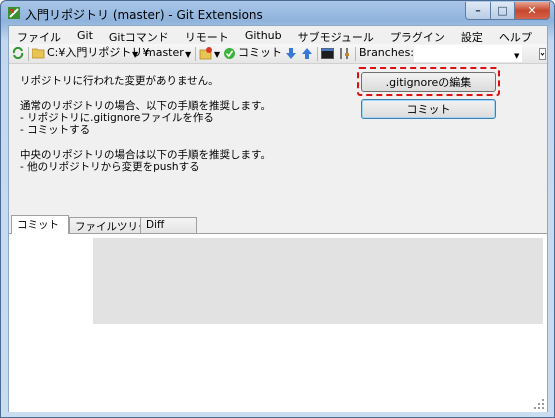 This screenshot has height=418, width=555. Describe the element at coordinates (55, 130) in the screenshot. I see `step-commit: - コミットする` at that location.